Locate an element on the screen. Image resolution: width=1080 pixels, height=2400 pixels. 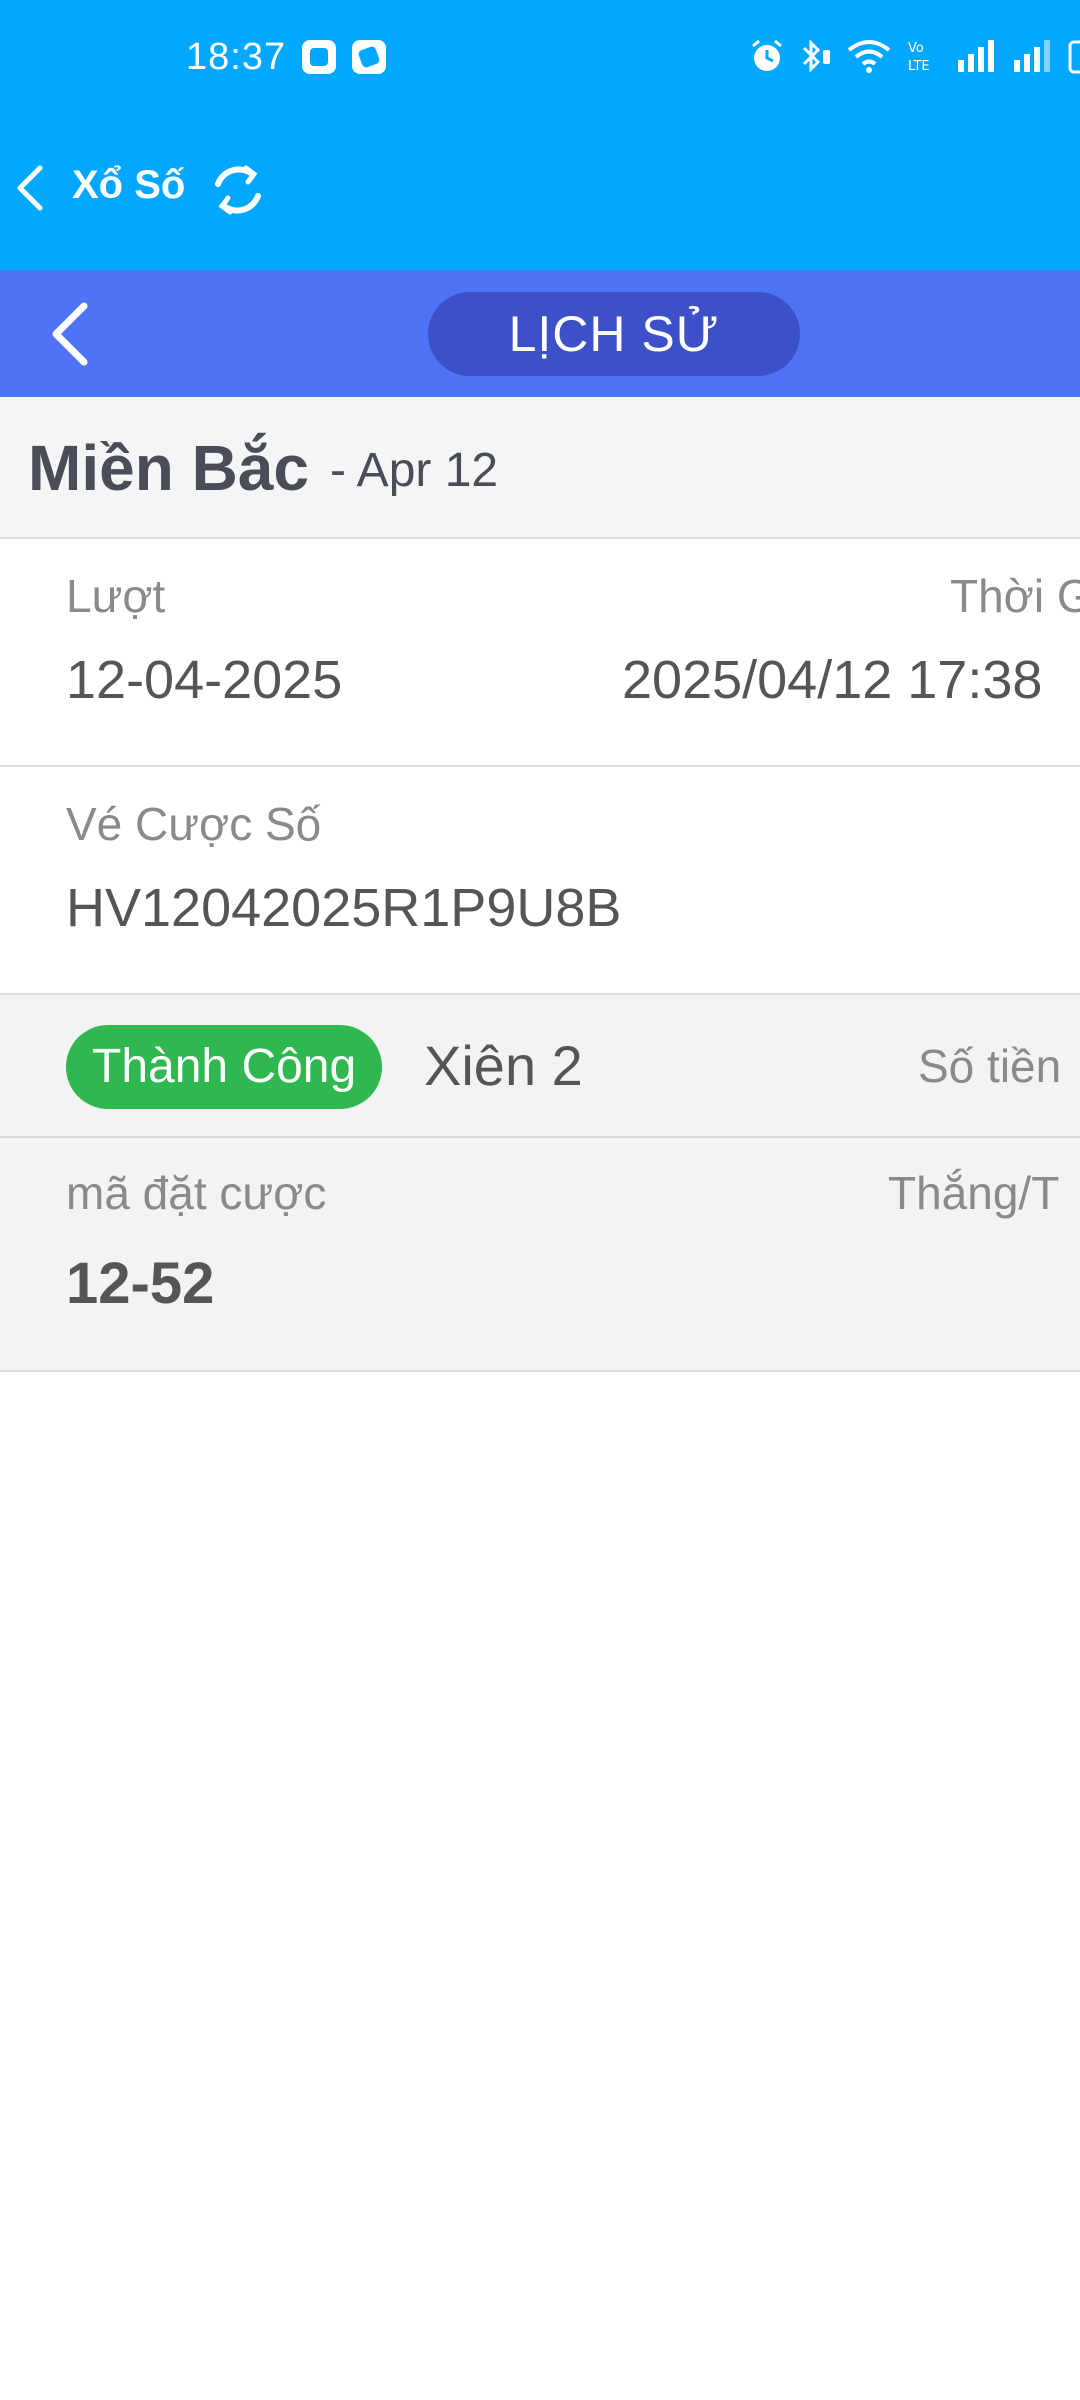
wifi-icon is located at coordinates (869, 56).